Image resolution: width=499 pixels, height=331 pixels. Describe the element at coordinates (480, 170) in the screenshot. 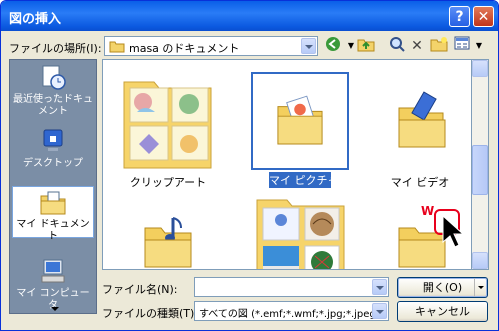

I see `scroll-thumb` at that location.